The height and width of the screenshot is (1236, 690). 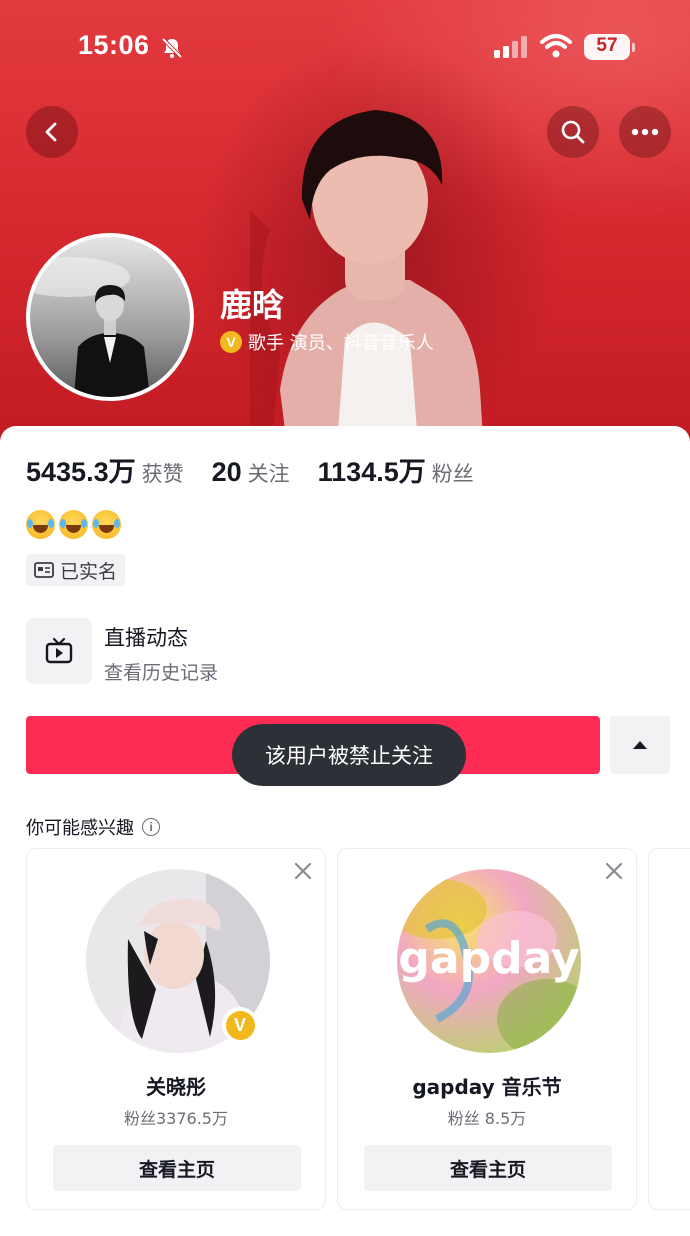 I want to click on battery-level: 57, so click(x=607, y=45).